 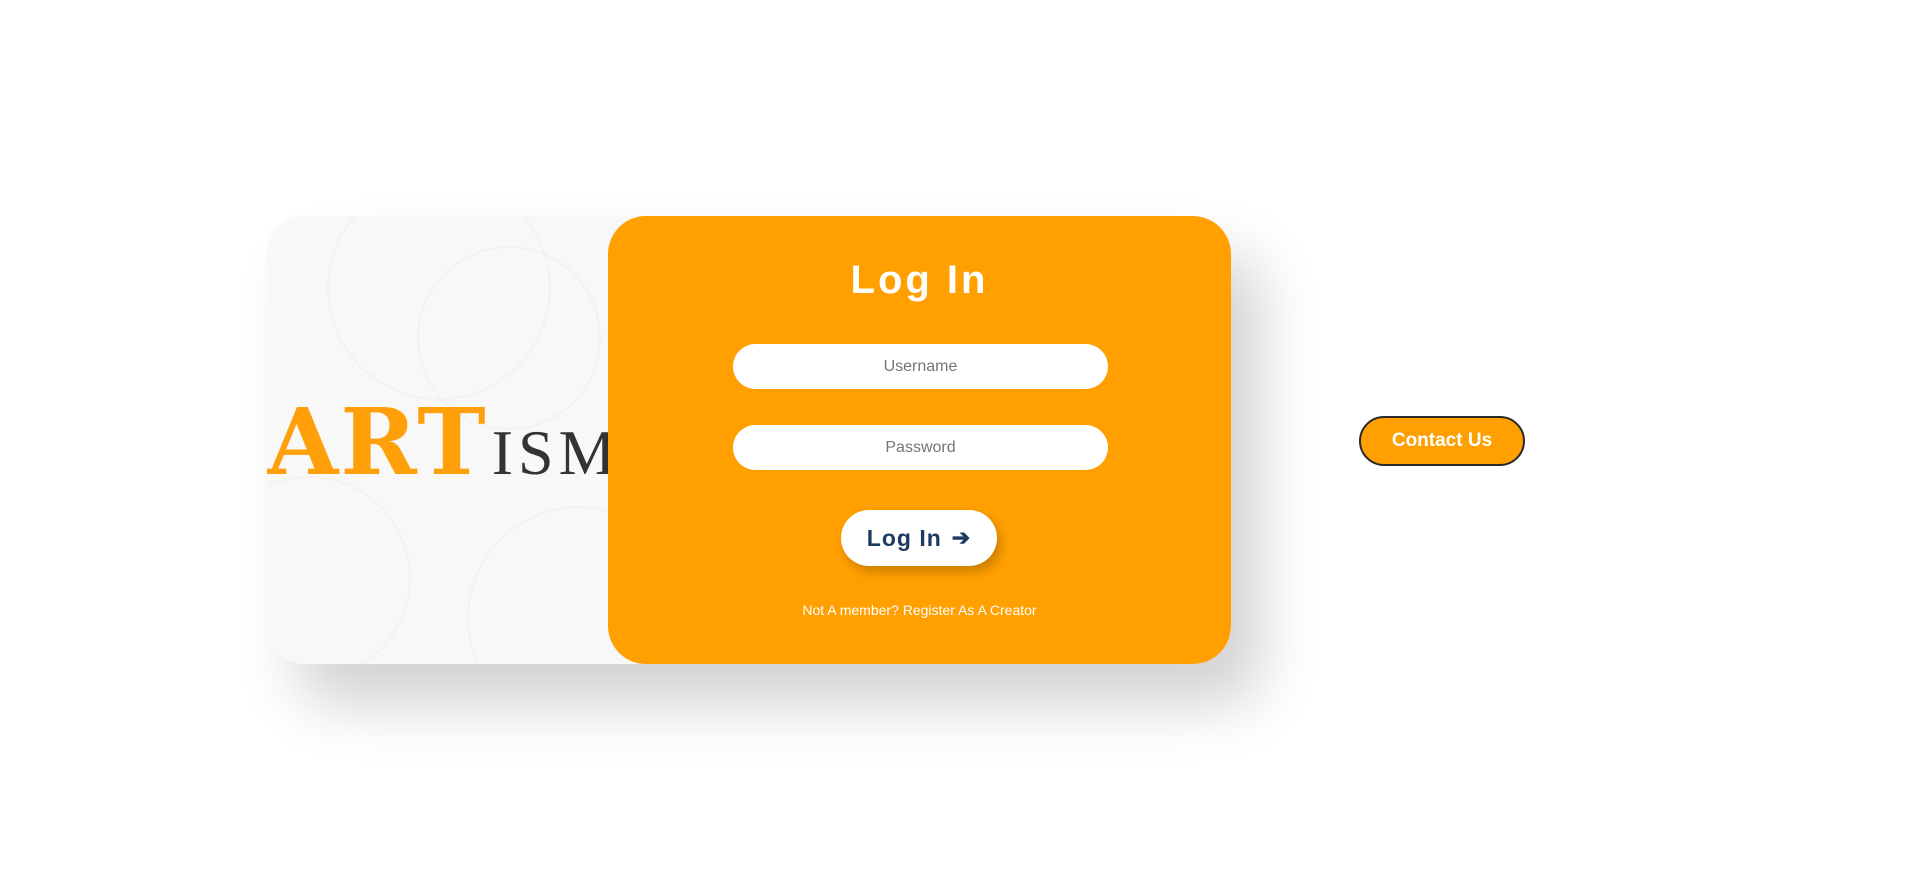 What do you see at coordinates (1442, 441) in the screenshot?
I see `contact-us-button: Contact Us` at bounding box center [1442, 441].